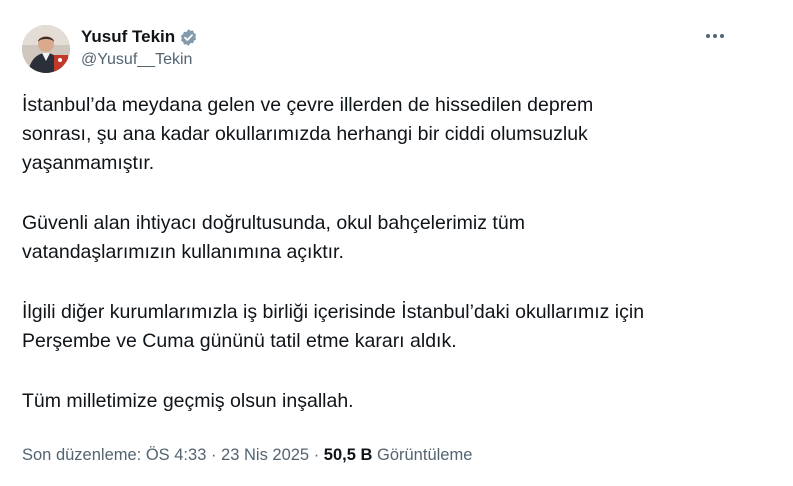 This screenshot has width=793, height=486. Describe the element at coordinates (425, 455) in the screenshot. I see `views-label: Görüntüleme` at that location.